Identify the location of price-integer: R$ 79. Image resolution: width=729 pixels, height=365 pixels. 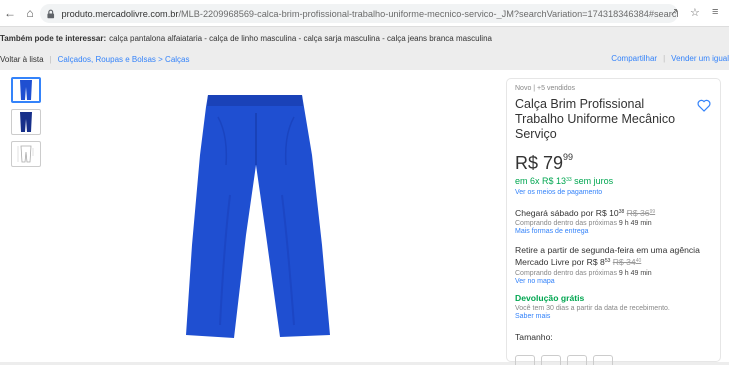
(539, 163).